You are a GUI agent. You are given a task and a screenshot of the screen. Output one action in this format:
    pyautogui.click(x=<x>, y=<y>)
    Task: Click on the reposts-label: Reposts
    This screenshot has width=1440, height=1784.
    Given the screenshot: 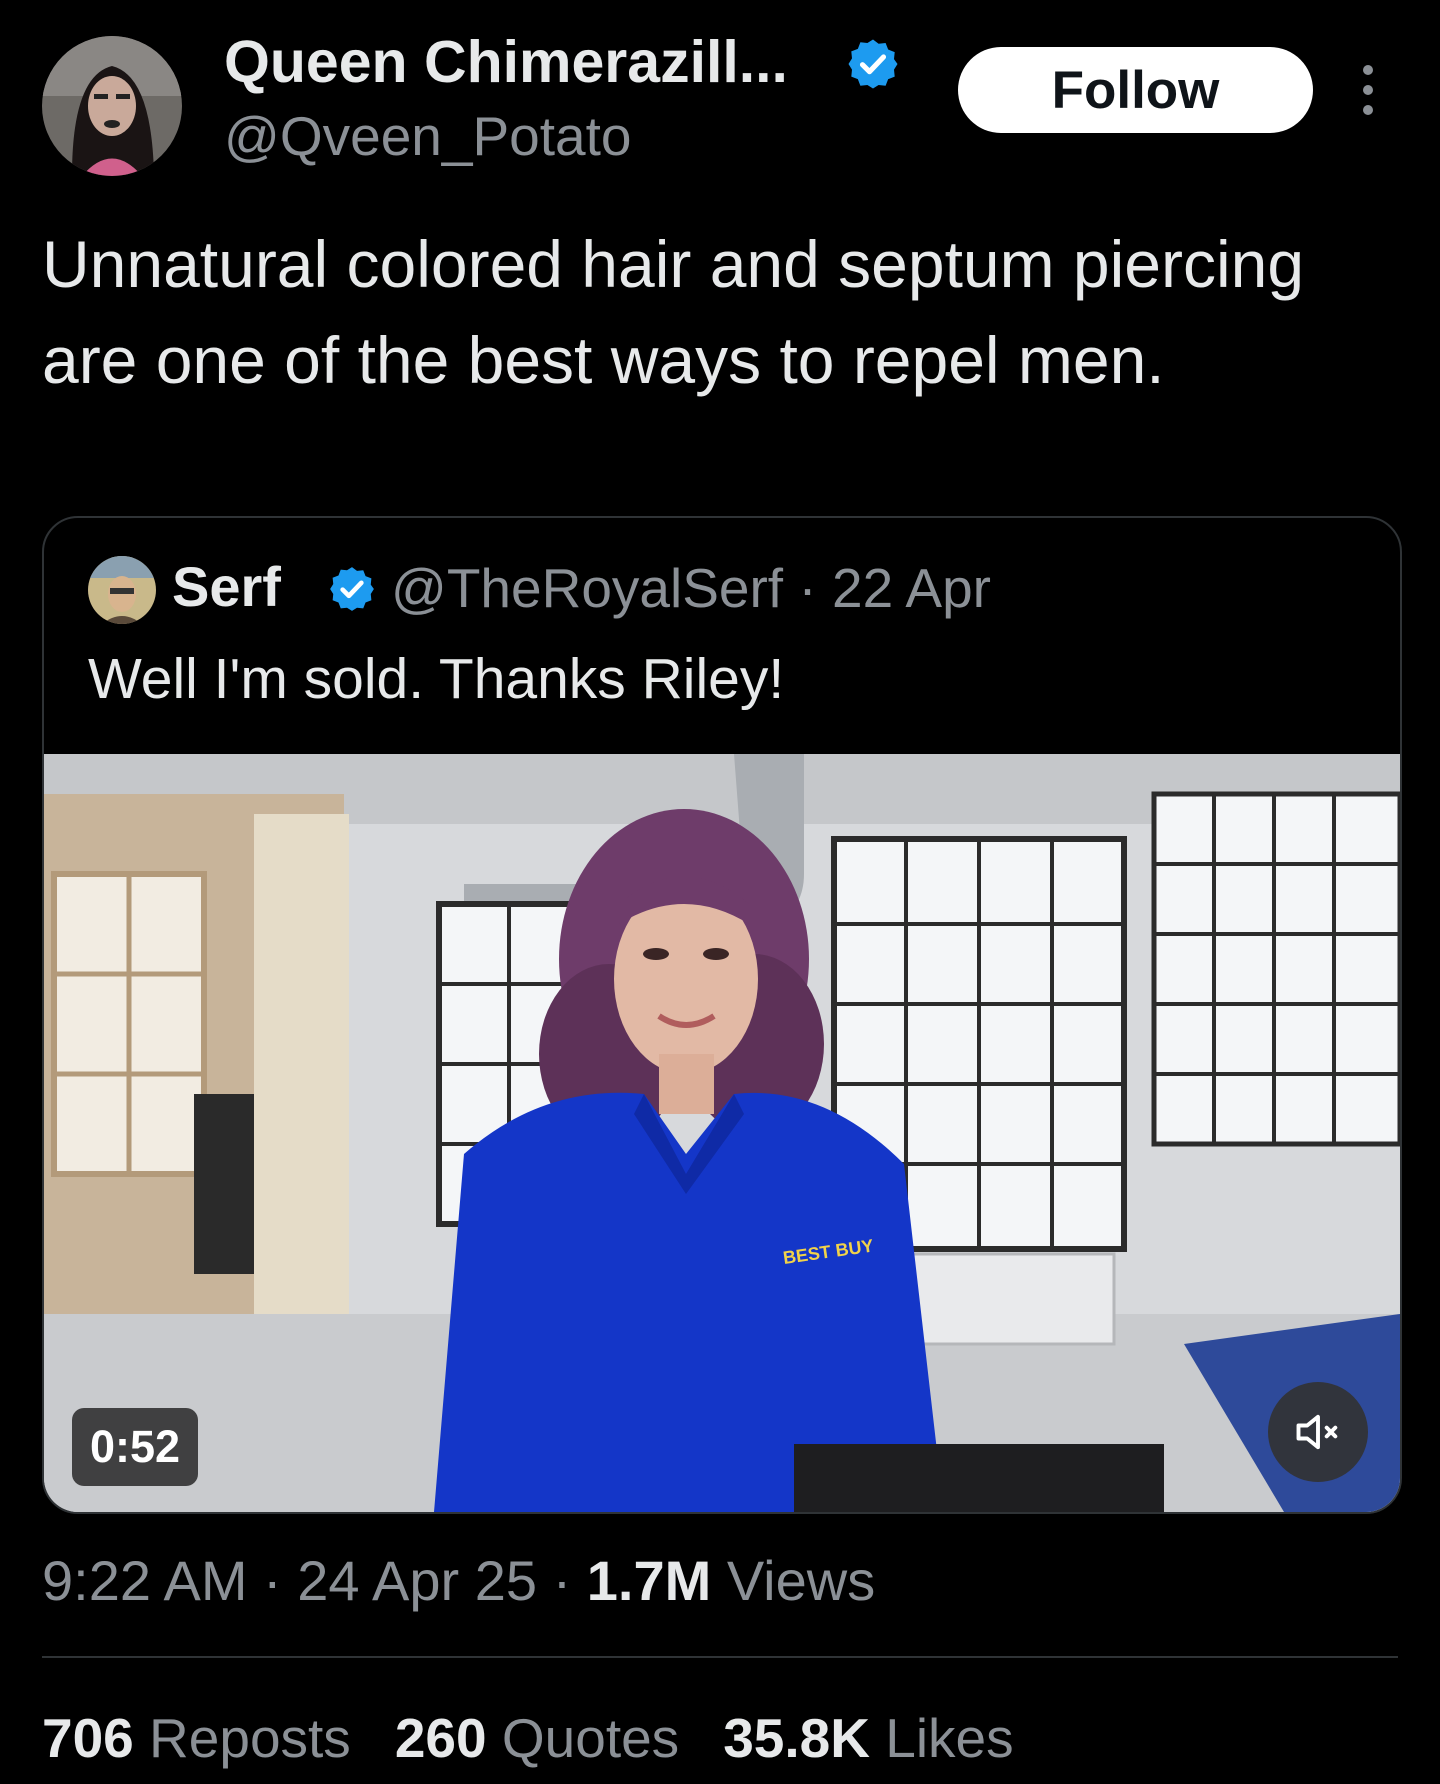 What is the action you would take?
    pyautogui.click(x=250, y=1738)
    